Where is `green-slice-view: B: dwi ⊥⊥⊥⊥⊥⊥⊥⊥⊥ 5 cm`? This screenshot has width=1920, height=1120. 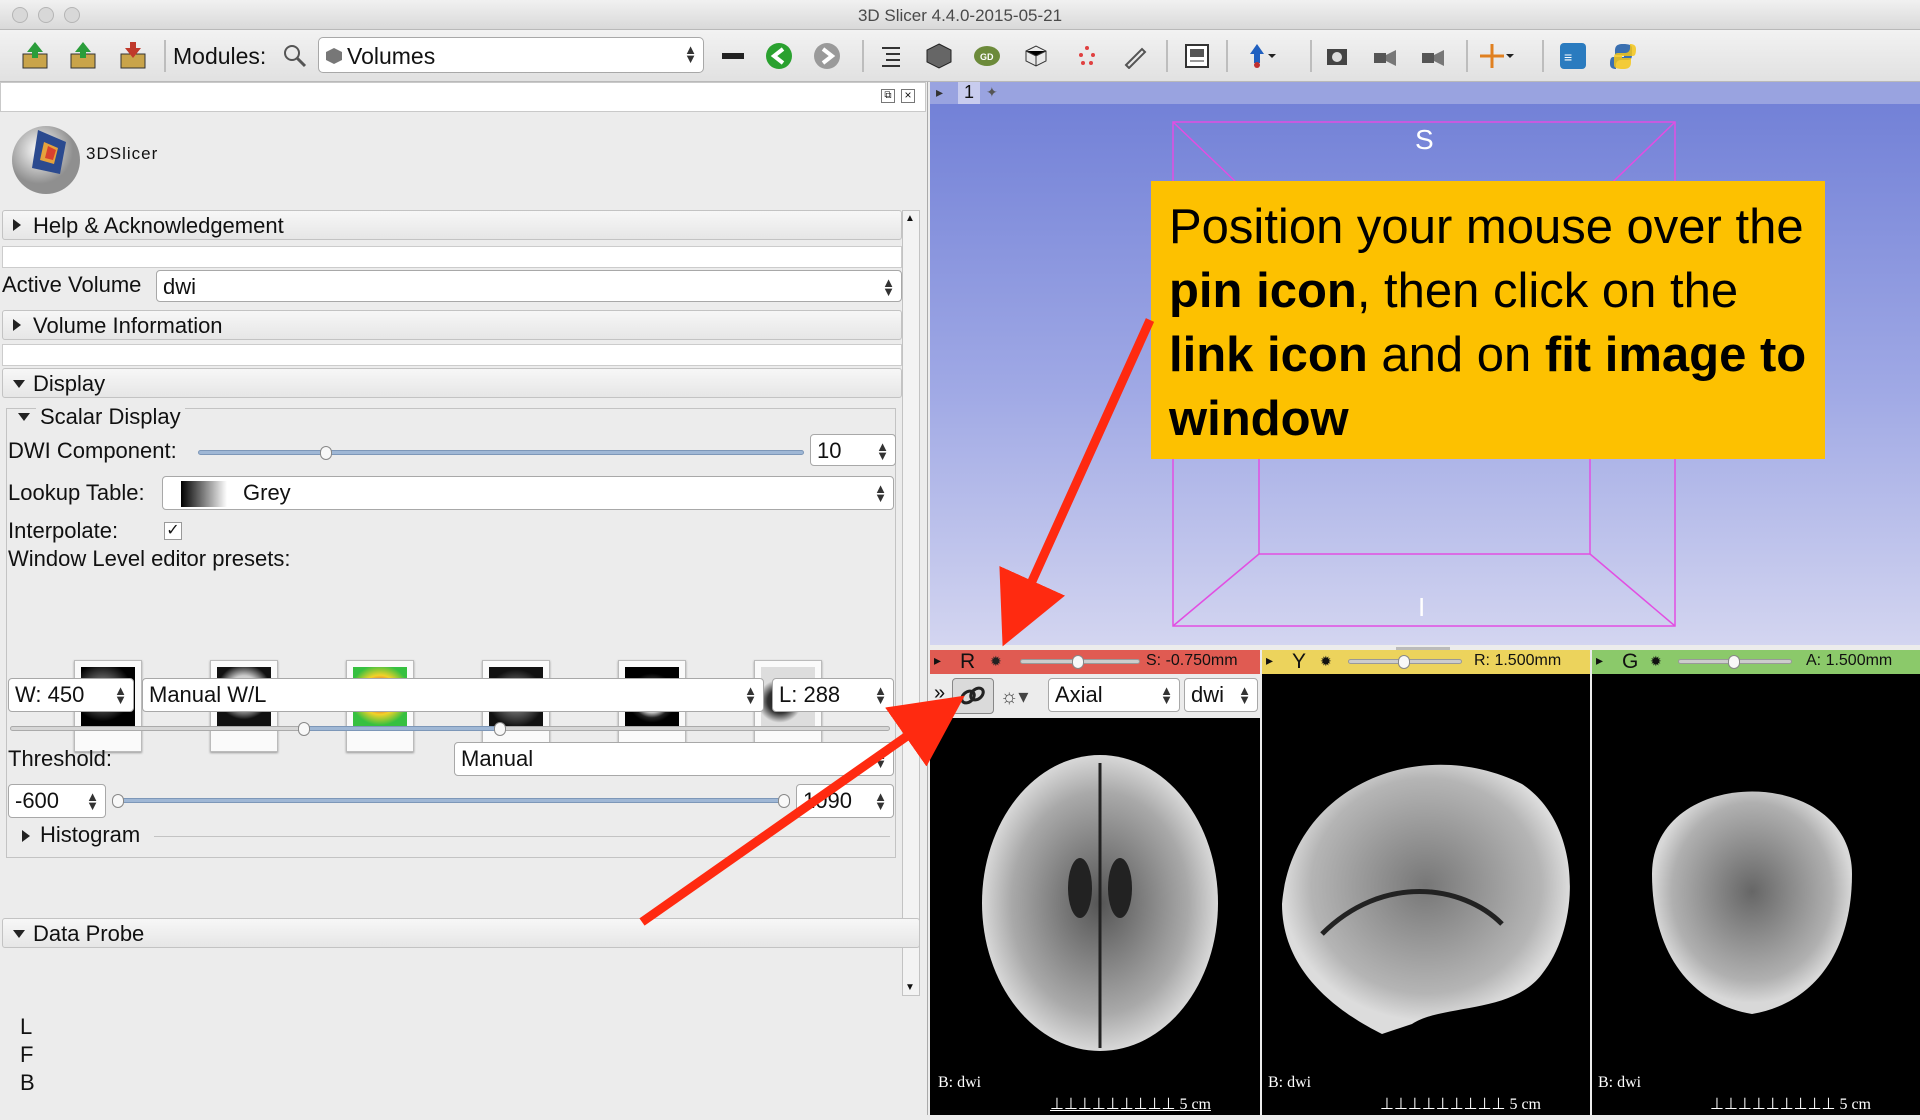
green-slice-view: B: dwi ⊥⊥⊥⊥⊥⊥⊥⊥⊥ 5 cm is located at coordinates (1756, 894).